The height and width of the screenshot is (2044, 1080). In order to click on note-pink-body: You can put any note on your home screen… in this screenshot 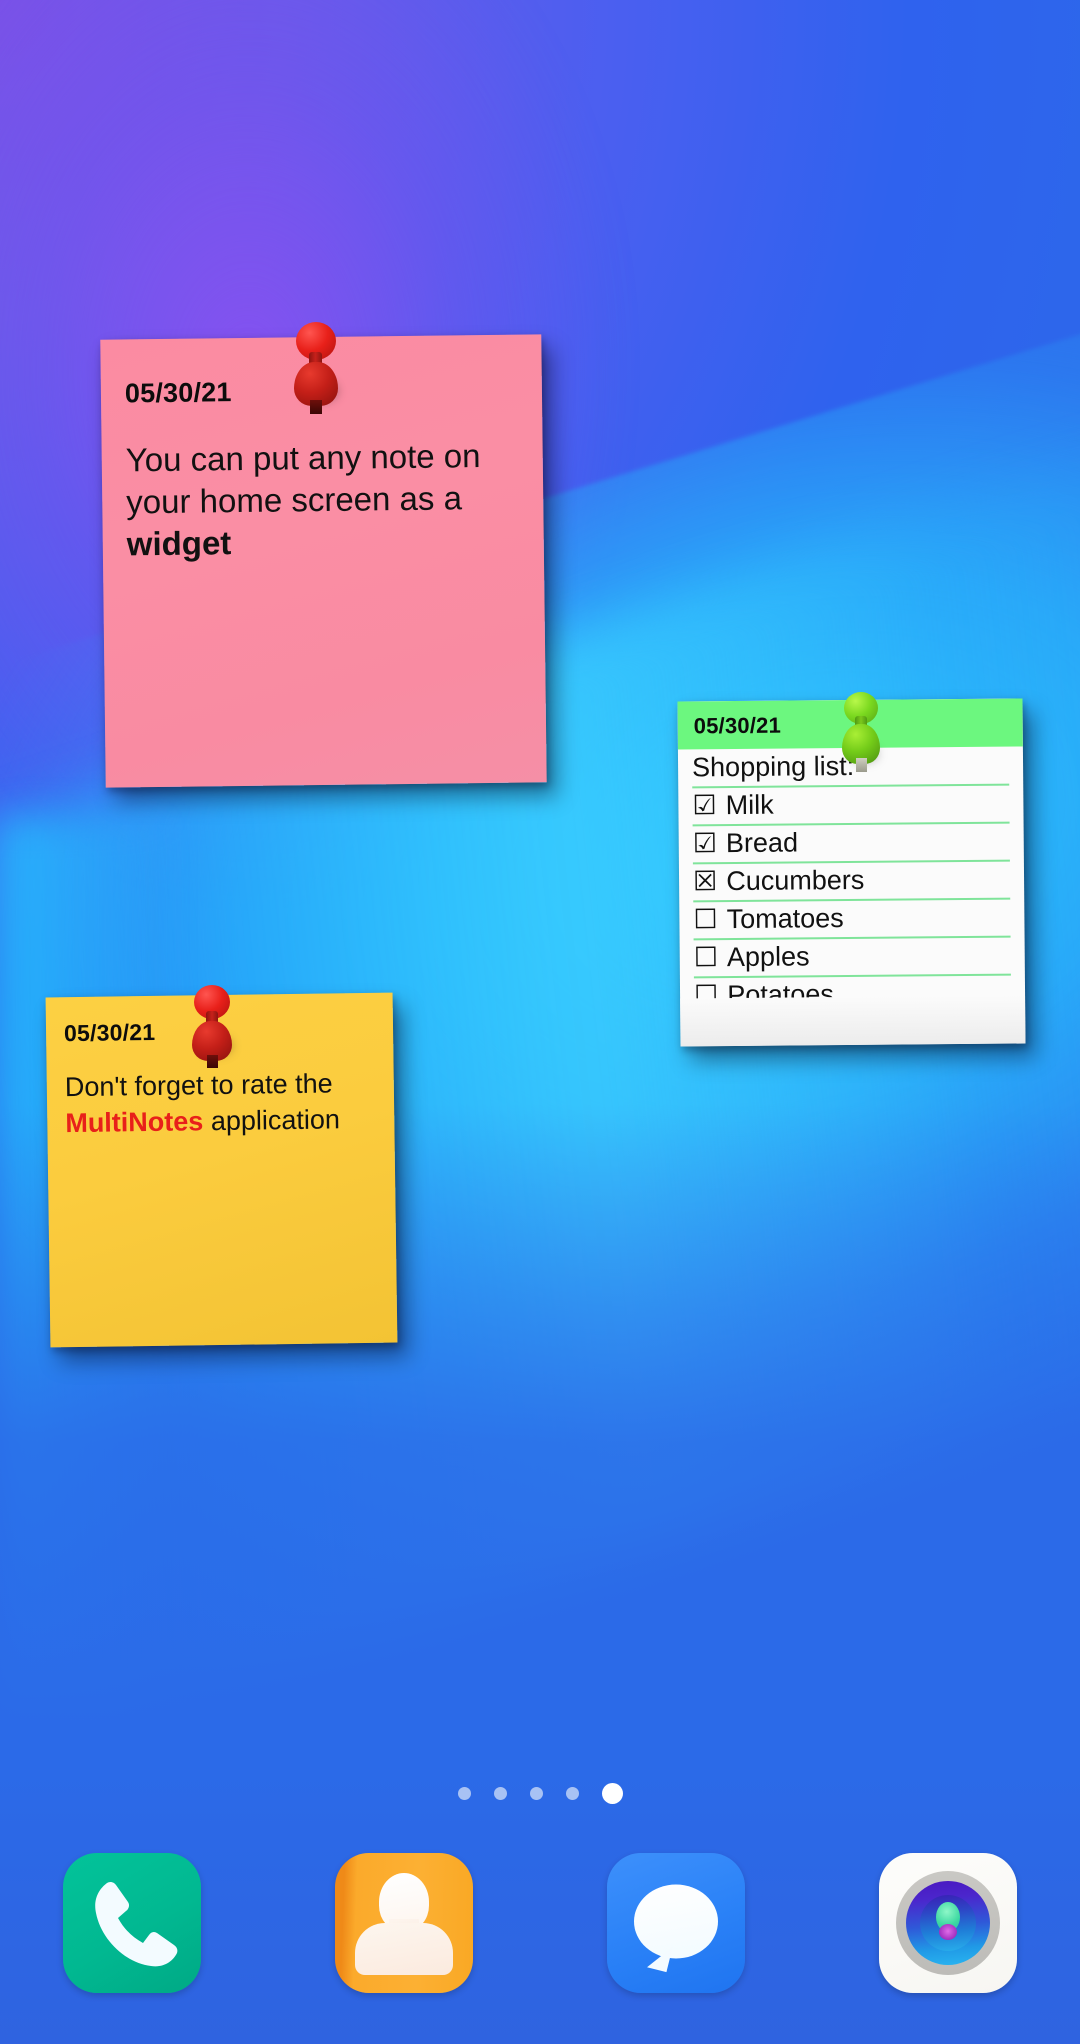, I will do `click(325, 500)`.